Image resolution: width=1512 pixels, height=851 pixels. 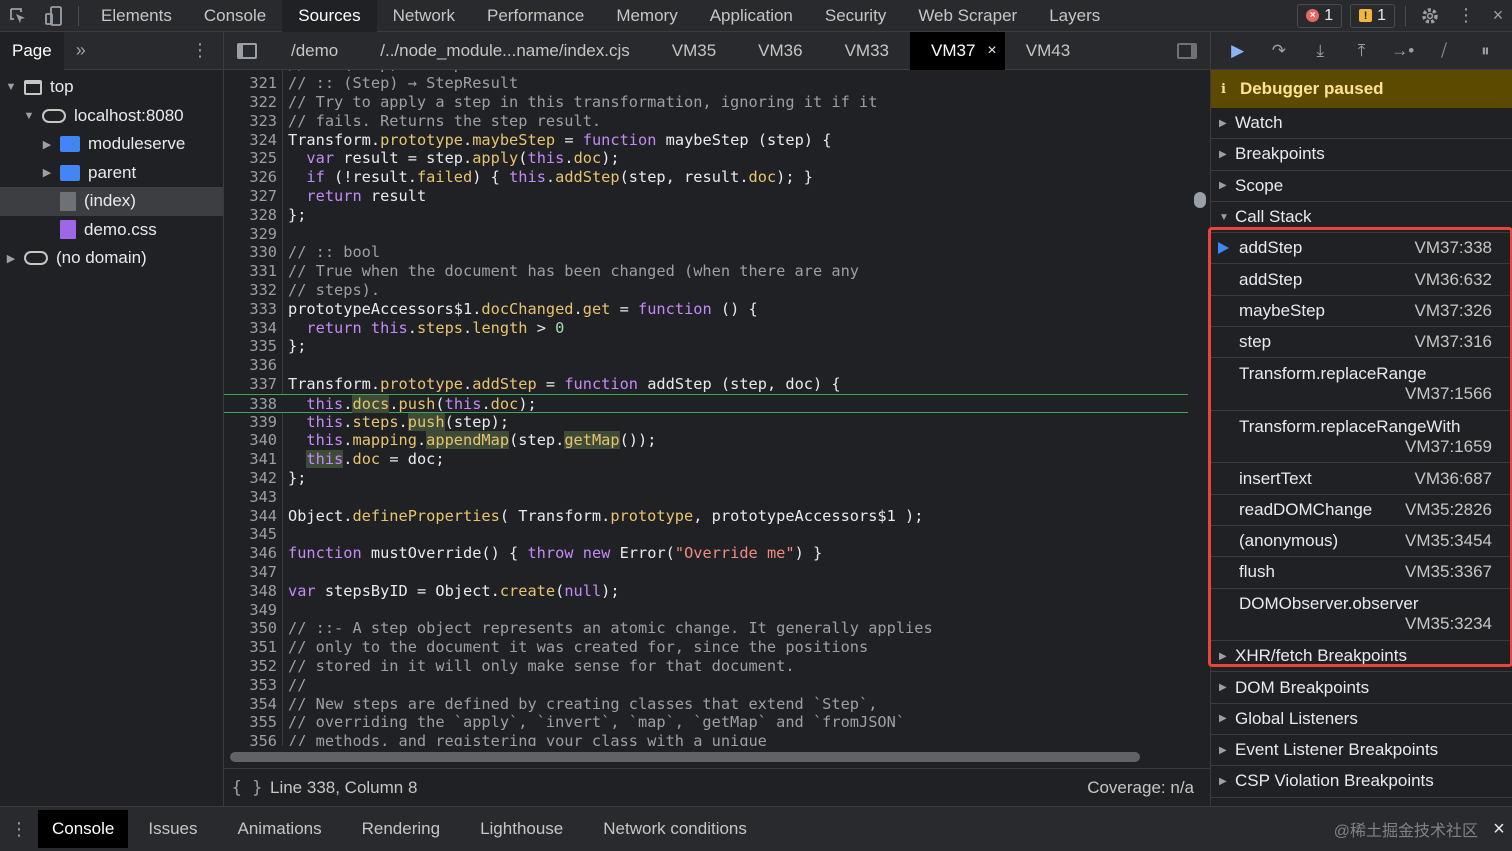 What do you see at coordinates (250, 553) in the screenshot?
I see `line-number: 346` at bounding box center [250, 553].